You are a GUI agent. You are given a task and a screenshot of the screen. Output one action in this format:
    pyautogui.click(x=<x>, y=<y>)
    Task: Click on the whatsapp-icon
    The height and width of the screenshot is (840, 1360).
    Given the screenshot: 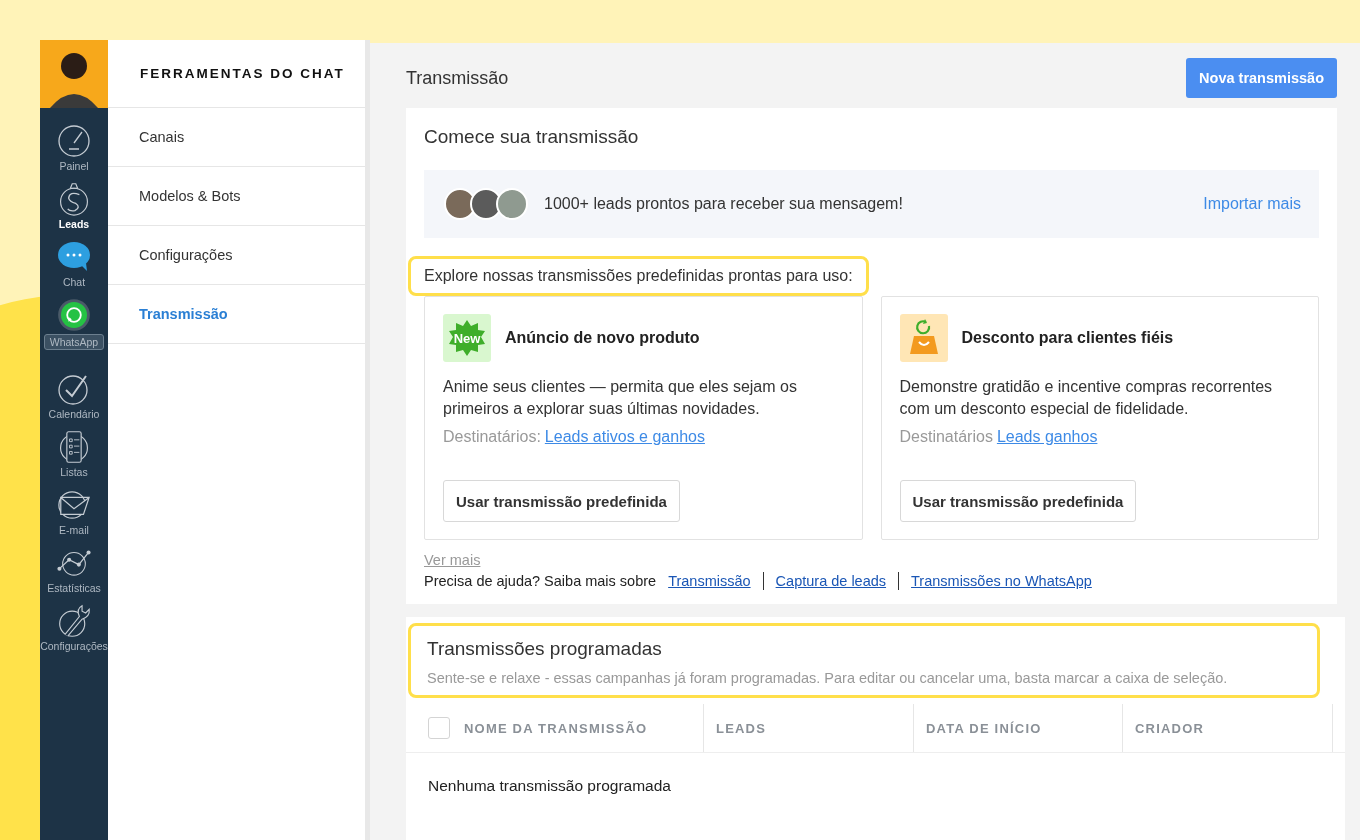 What is the action you would take?
    pyautogui.click(x=74, y=315)
    